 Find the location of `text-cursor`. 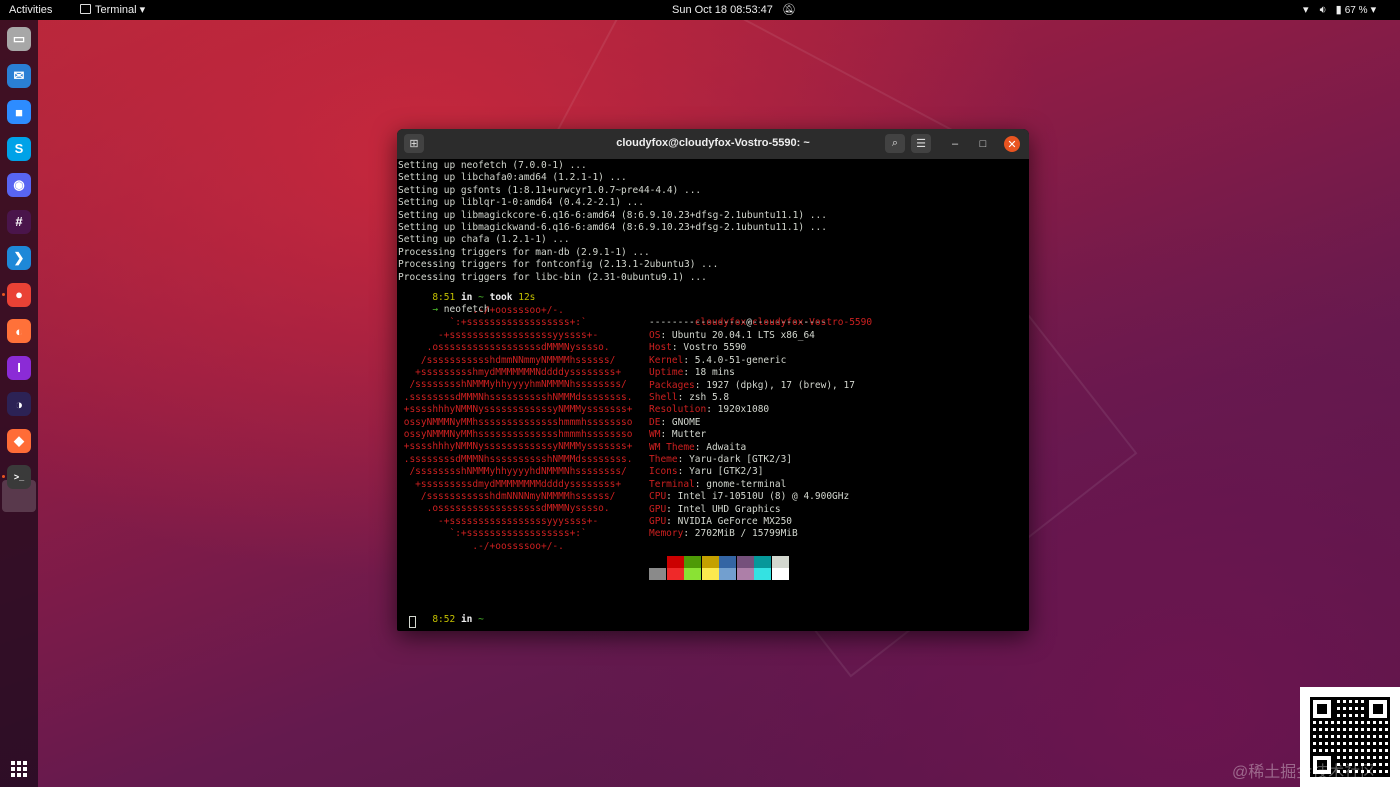

text-cursor is located at coordinates (412, 622).